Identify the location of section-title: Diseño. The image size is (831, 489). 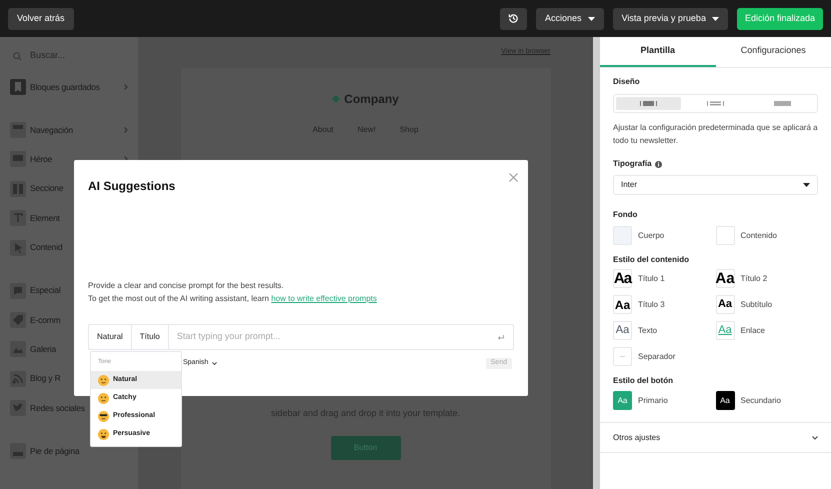
(627, 82).